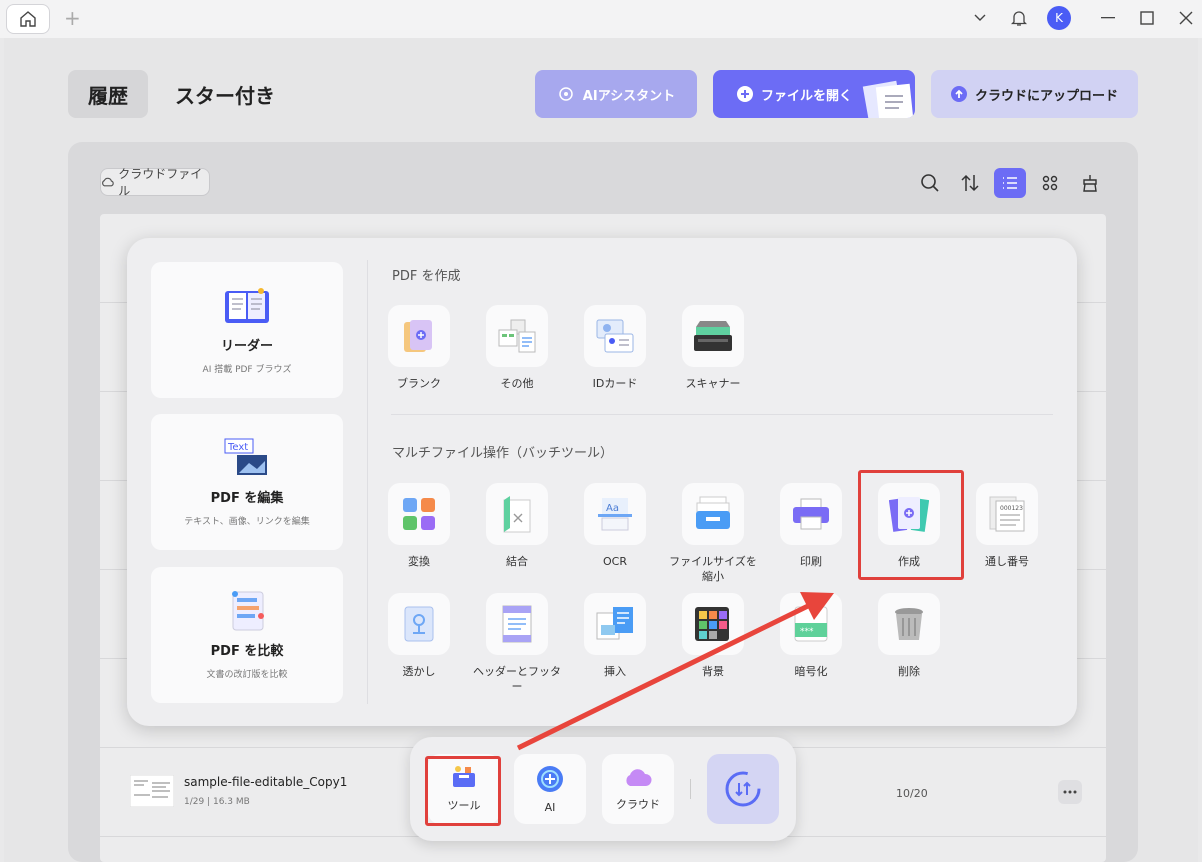 This screenshot has width=1202, height=862. I want to click on ai-icon, so click(566, 94).